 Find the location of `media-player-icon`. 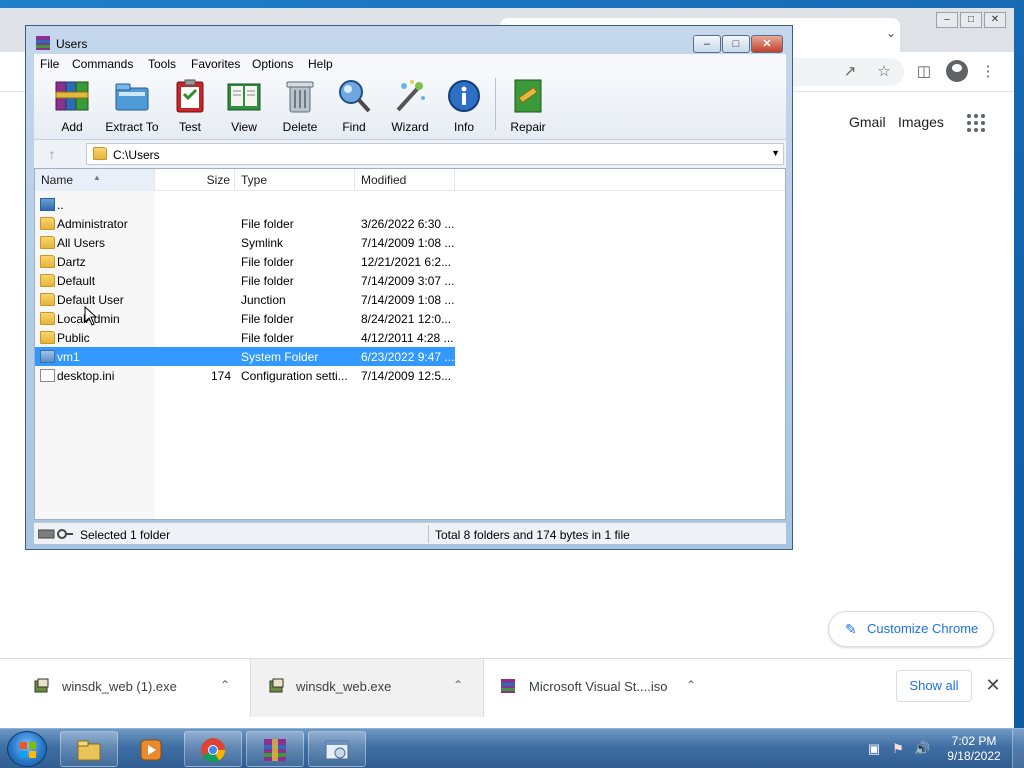

media-player-icon is located at coordinates (151, 750).